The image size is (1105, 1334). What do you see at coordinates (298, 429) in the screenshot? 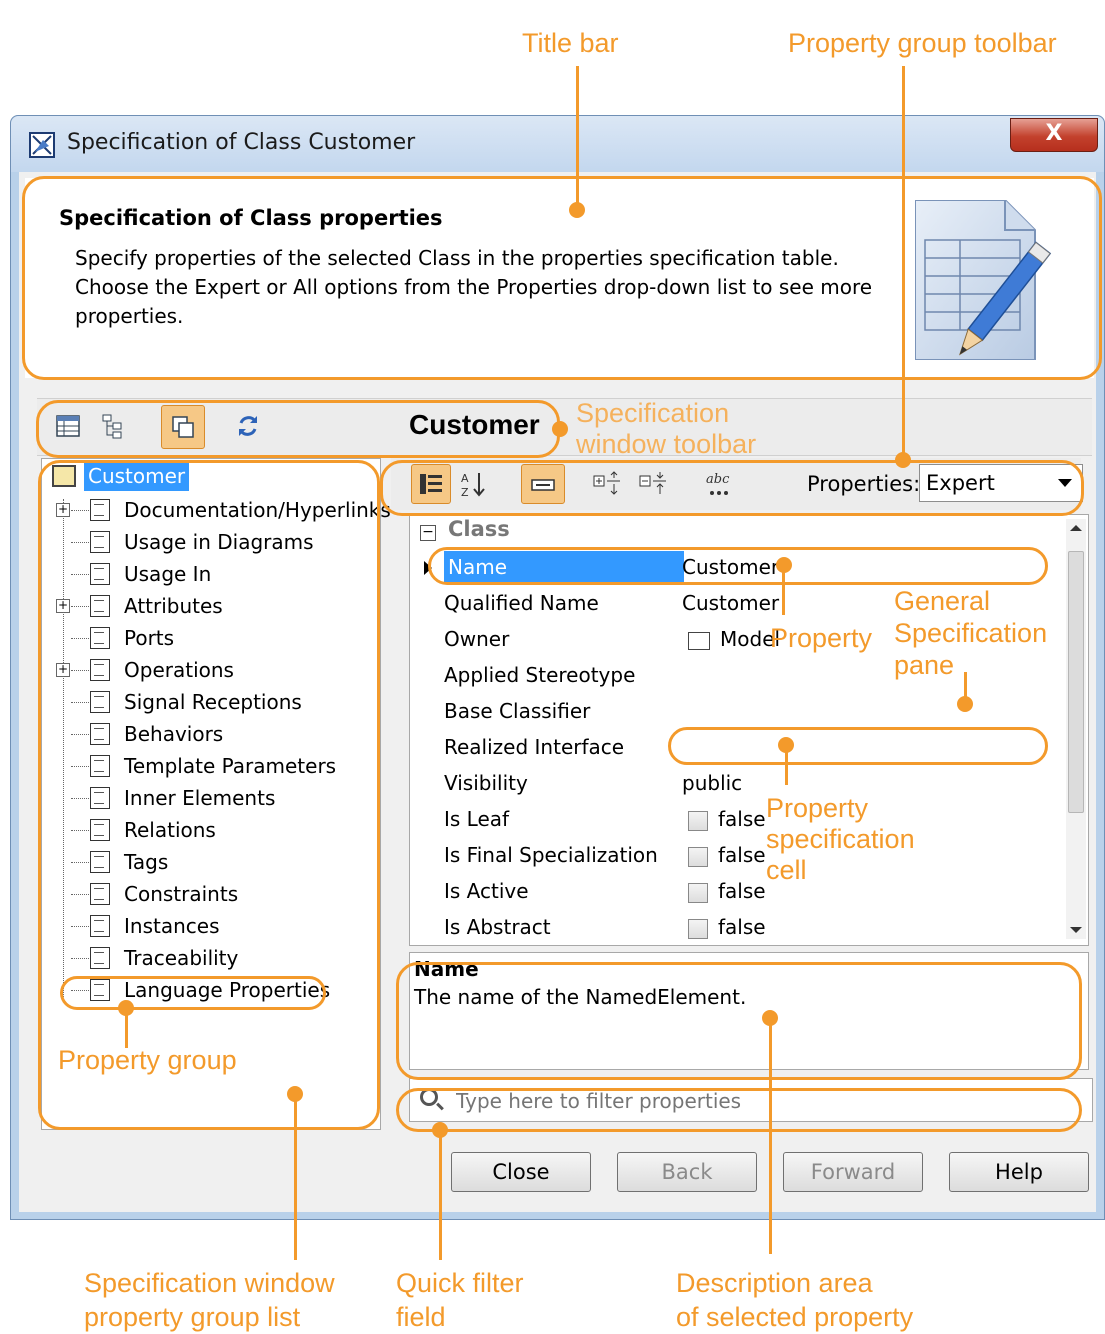
I see `highlight-spec-toolbar` at bounding box center [298, 429].